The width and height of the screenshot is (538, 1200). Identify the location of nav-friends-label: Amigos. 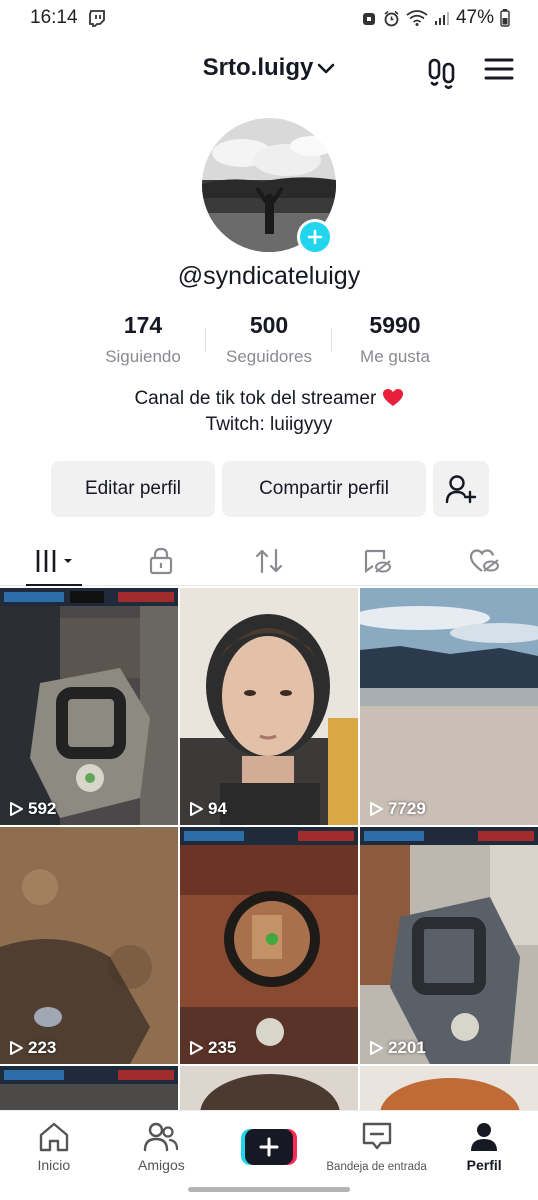
(161, 1165).